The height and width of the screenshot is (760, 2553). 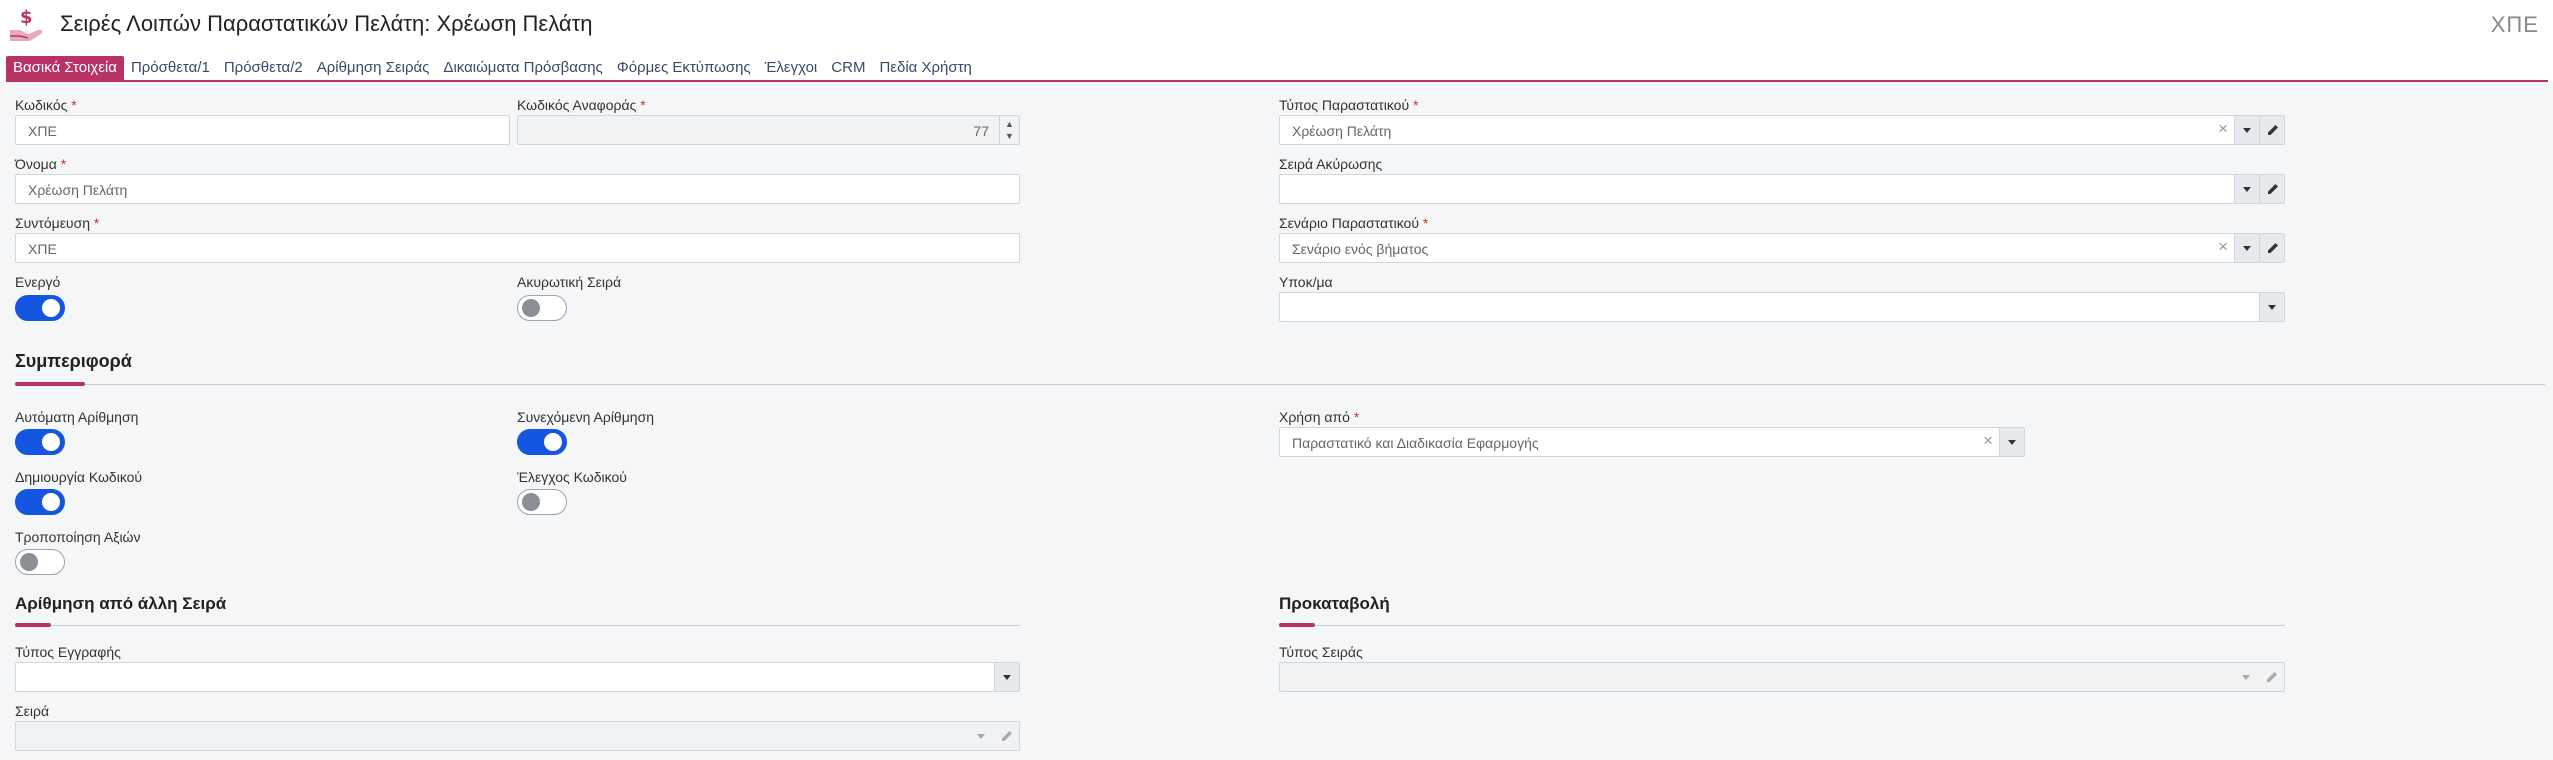 I want to click on tab-user-fields: Πεδία Χρήστη, so click(x=925, y=68).